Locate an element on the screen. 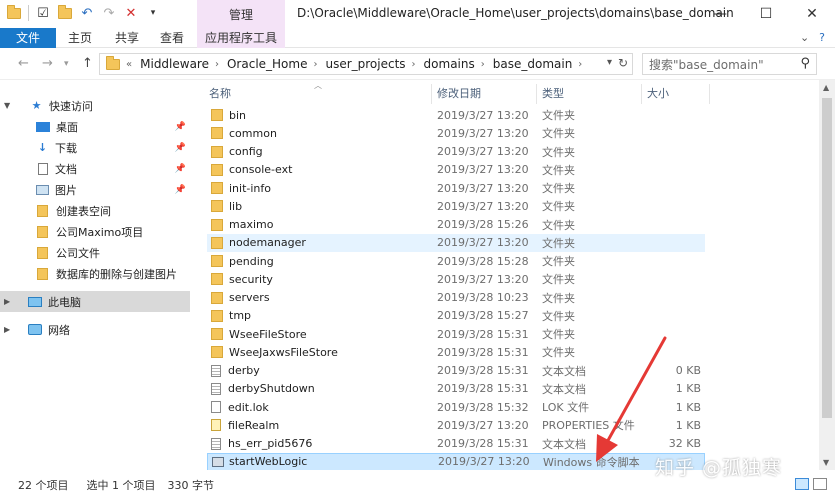 Image resolution: width=835 pixels, height=500 pixels. column-header-size: 大小 is located at coordinates (658, 94).